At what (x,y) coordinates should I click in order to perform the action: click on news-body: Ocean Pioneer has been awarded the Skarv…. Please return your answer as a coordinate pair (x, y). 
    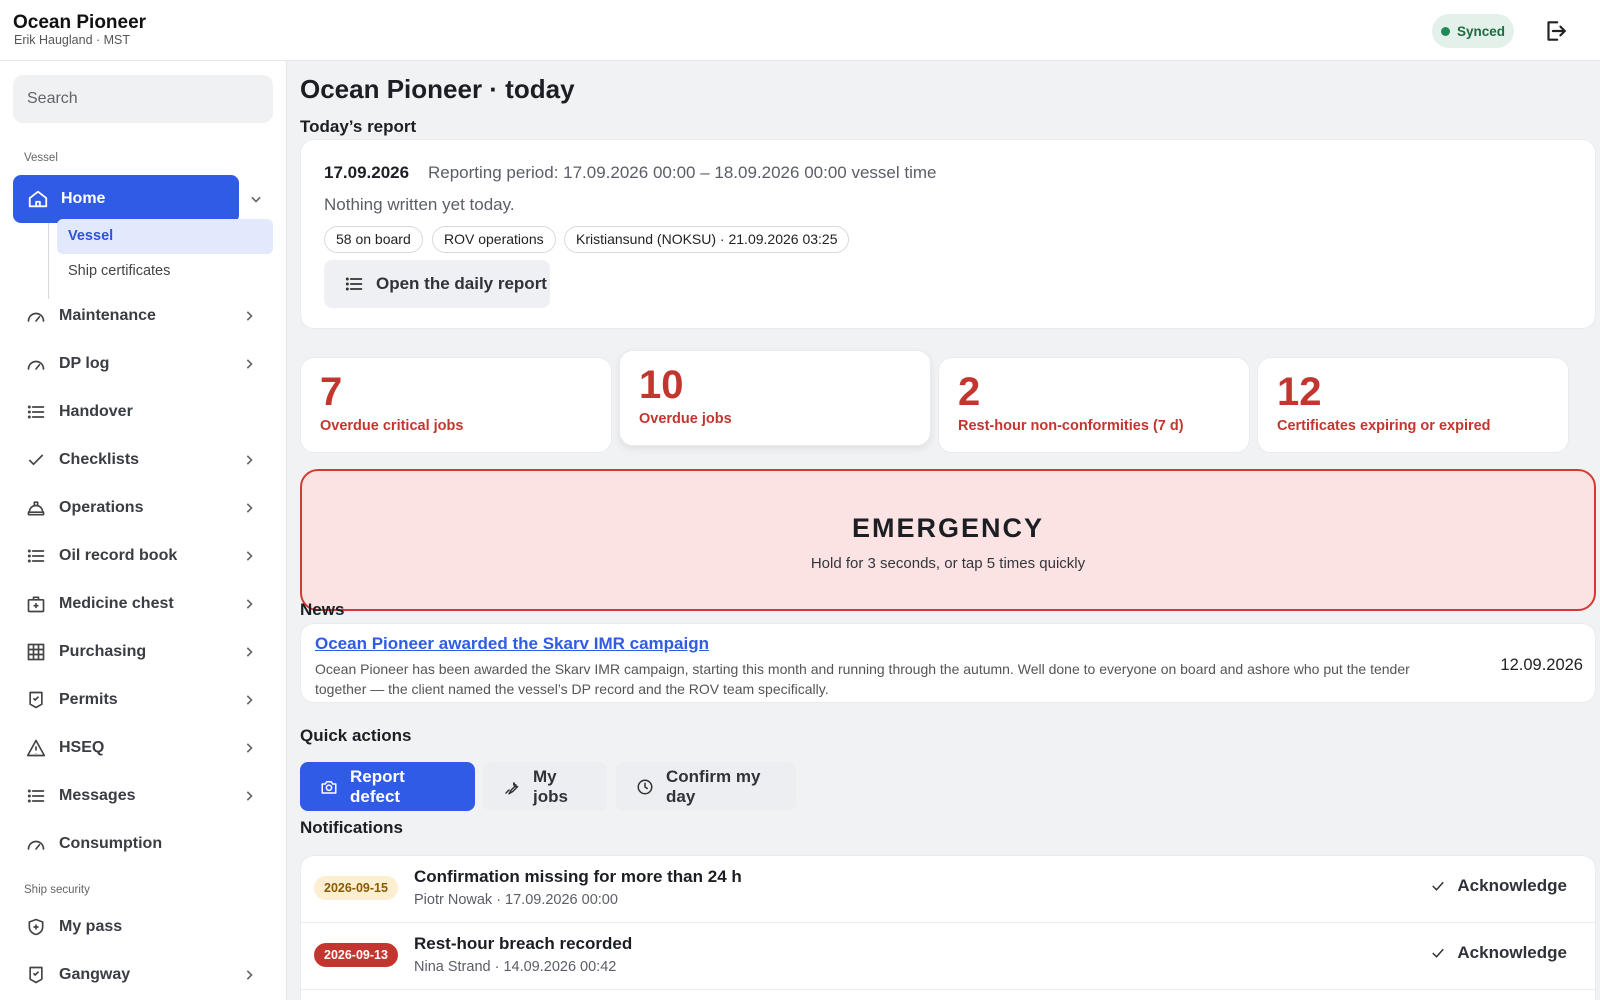
    Looking at the image, I should click on (862, 679).